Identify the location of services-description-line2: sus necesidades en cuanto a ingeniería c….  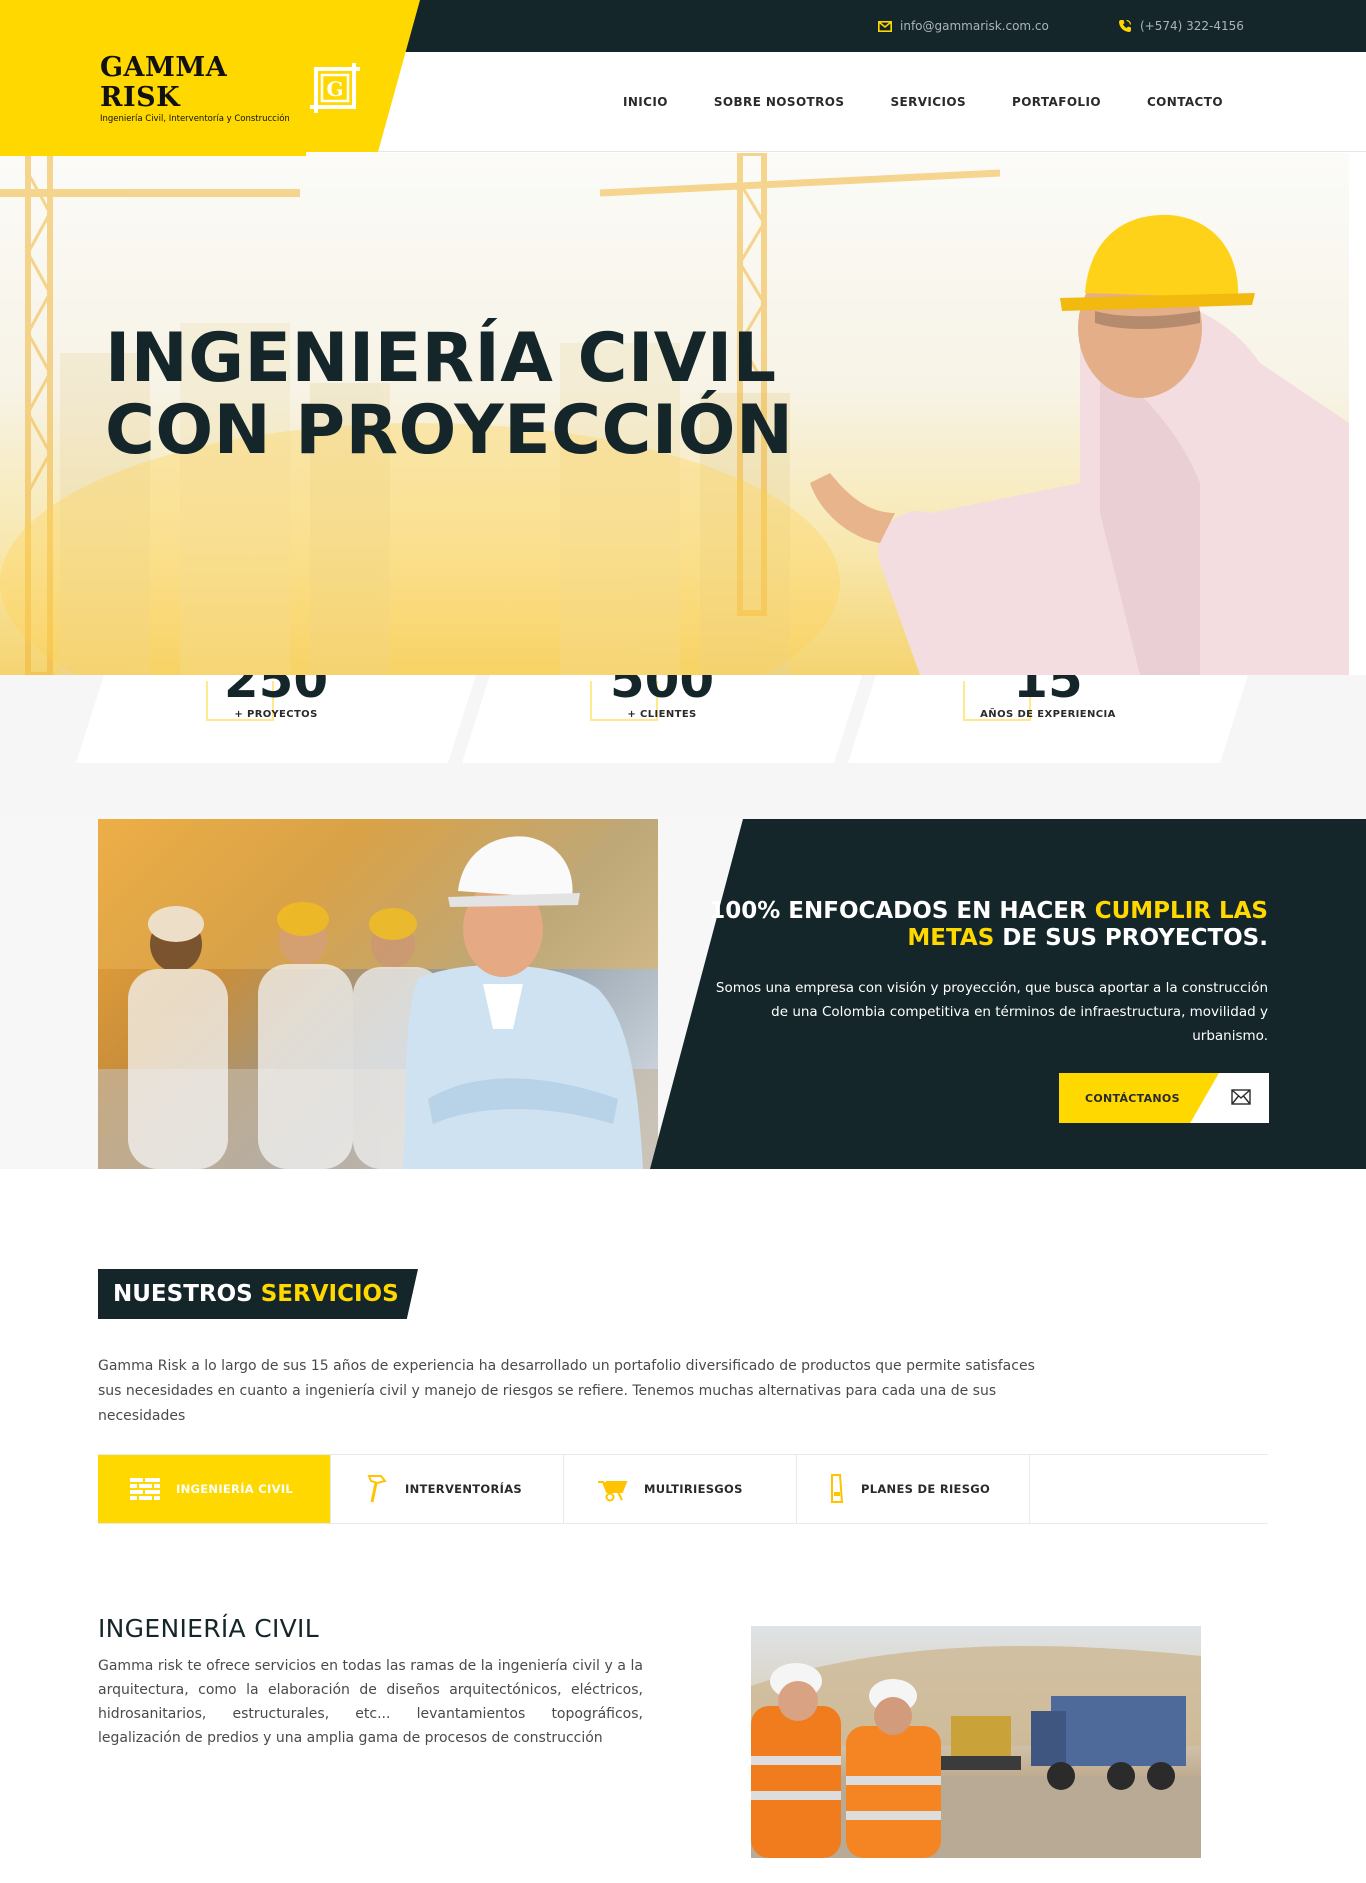
(547, 1403).